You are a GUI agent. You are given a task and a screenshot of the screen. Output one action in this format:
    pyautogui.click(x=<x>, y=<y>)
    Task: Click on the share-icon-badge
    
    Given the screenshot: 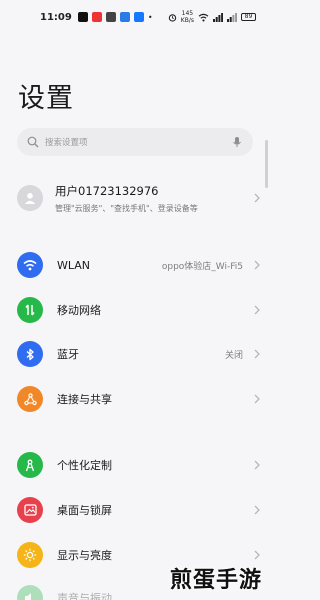 What is the action you would take?
    pyautogui.click(x=30, y=399)
    